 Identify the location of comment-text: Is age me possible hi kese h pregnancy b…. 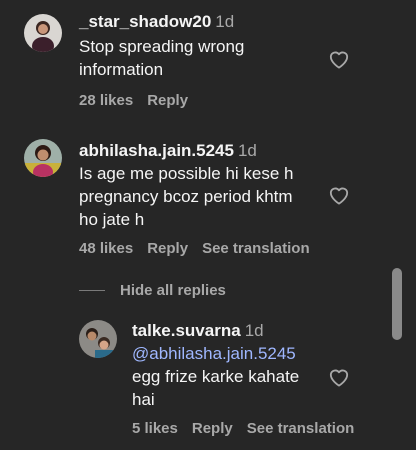
(186, 196).